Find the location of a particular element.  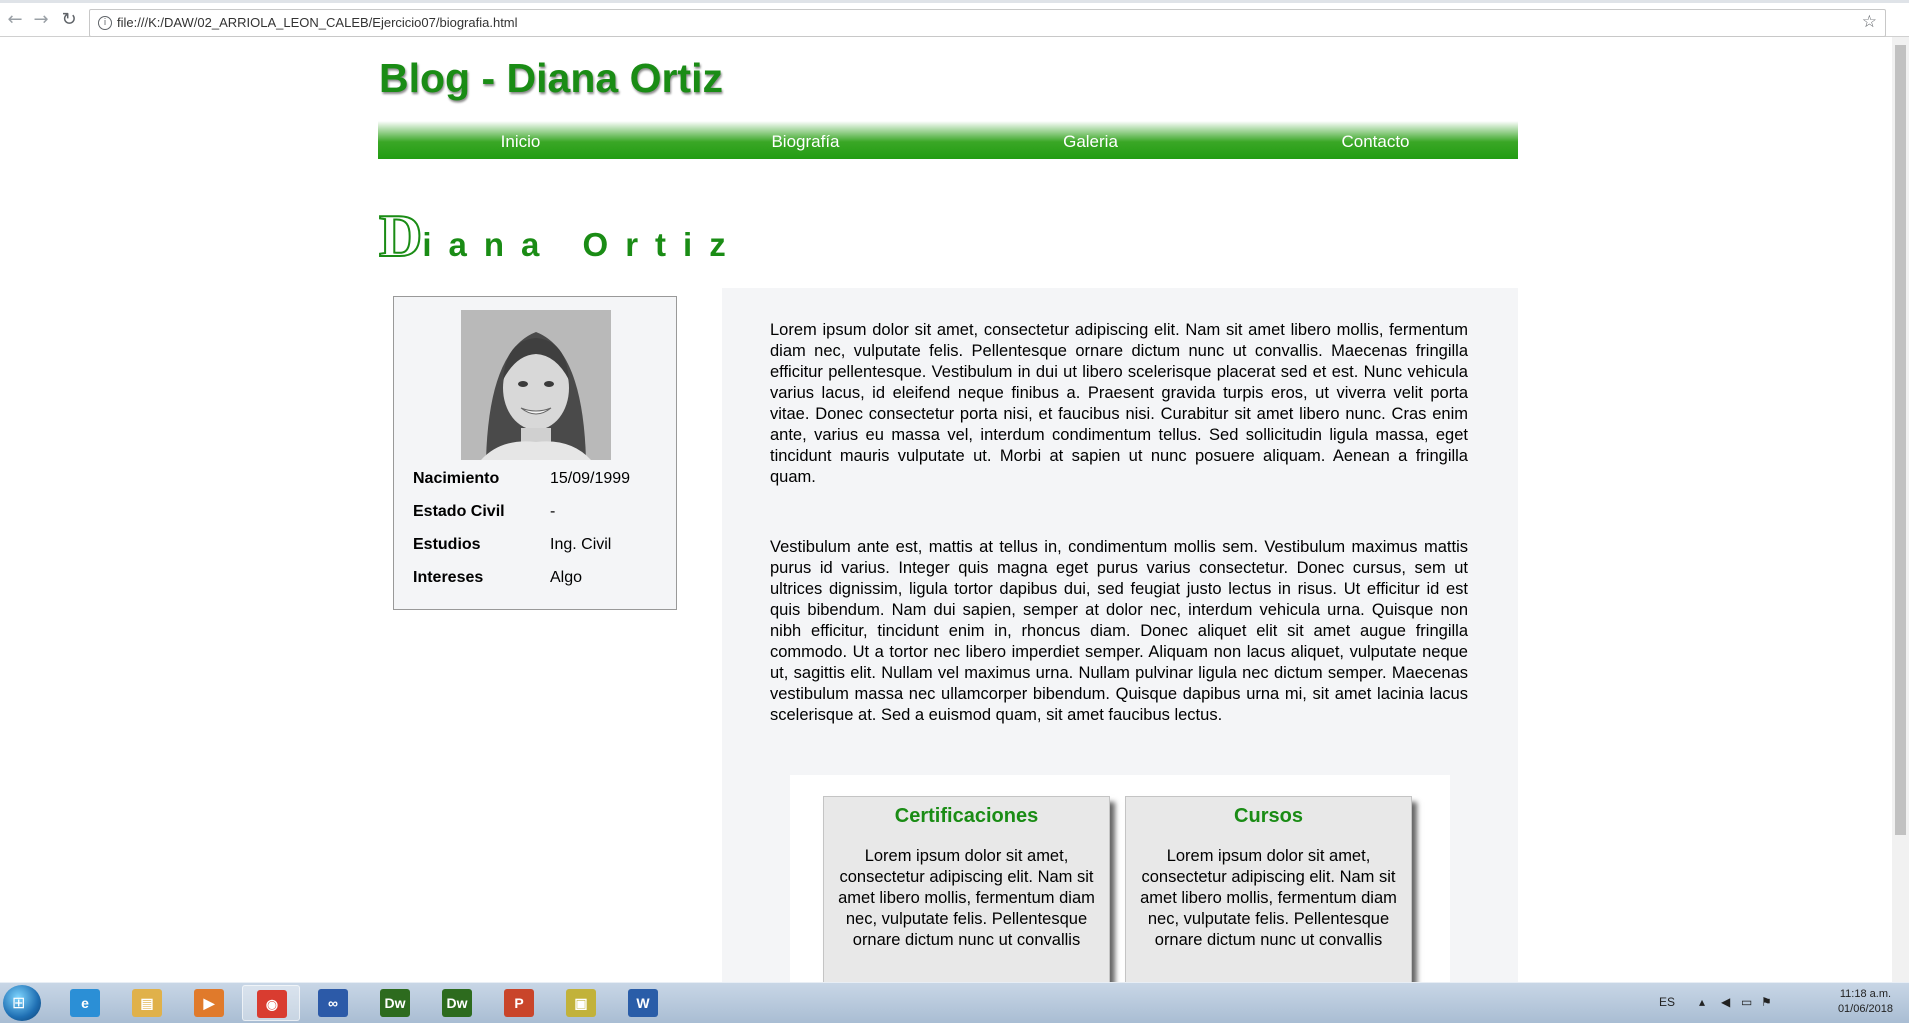

heading-rest: iana Ortiz is located at coordinates (582, 244).